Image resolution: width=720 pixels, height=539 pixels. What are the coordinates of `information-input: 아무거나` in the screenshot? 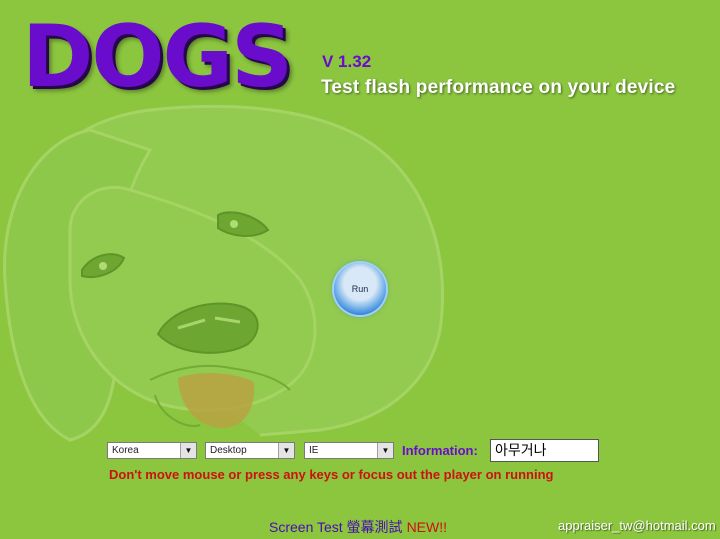 It's located at (544, 450).